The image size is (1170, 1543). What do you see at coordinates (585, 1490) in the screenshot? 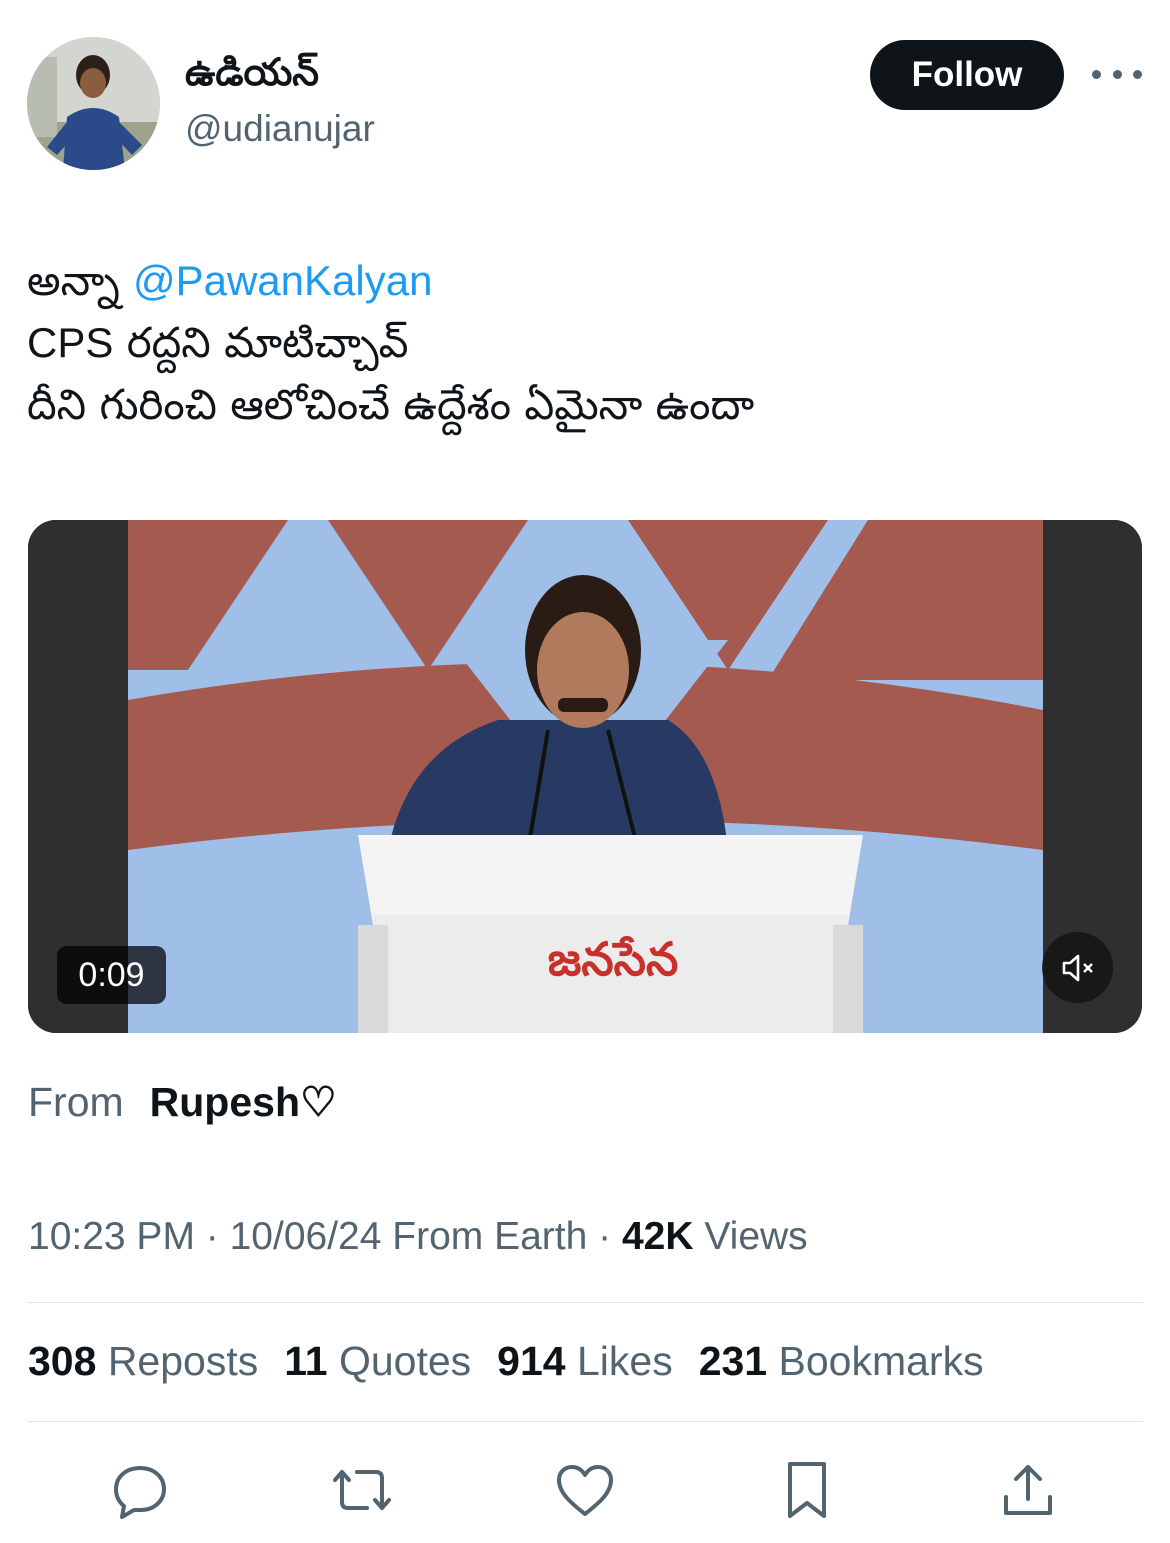
I see `like-icon` at bounding box center [585, 1490].